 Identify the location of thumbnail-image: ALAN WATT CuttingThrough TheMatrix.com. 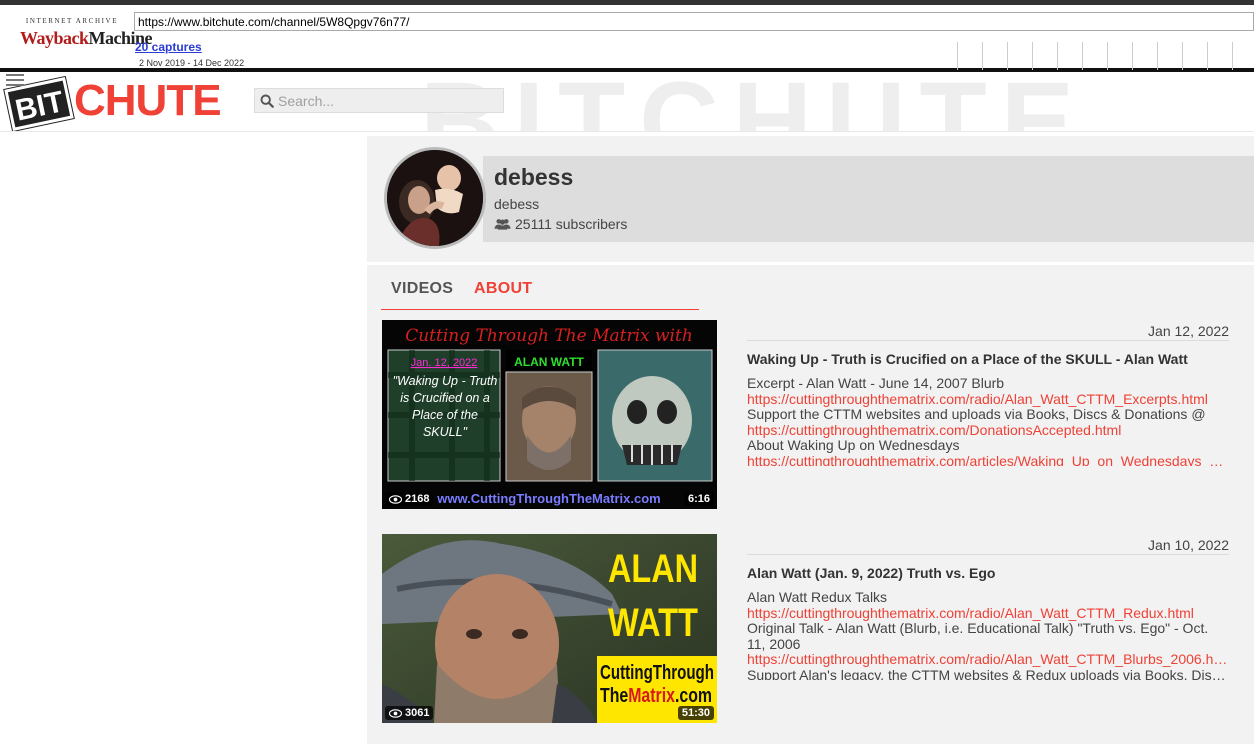
(549, 628).